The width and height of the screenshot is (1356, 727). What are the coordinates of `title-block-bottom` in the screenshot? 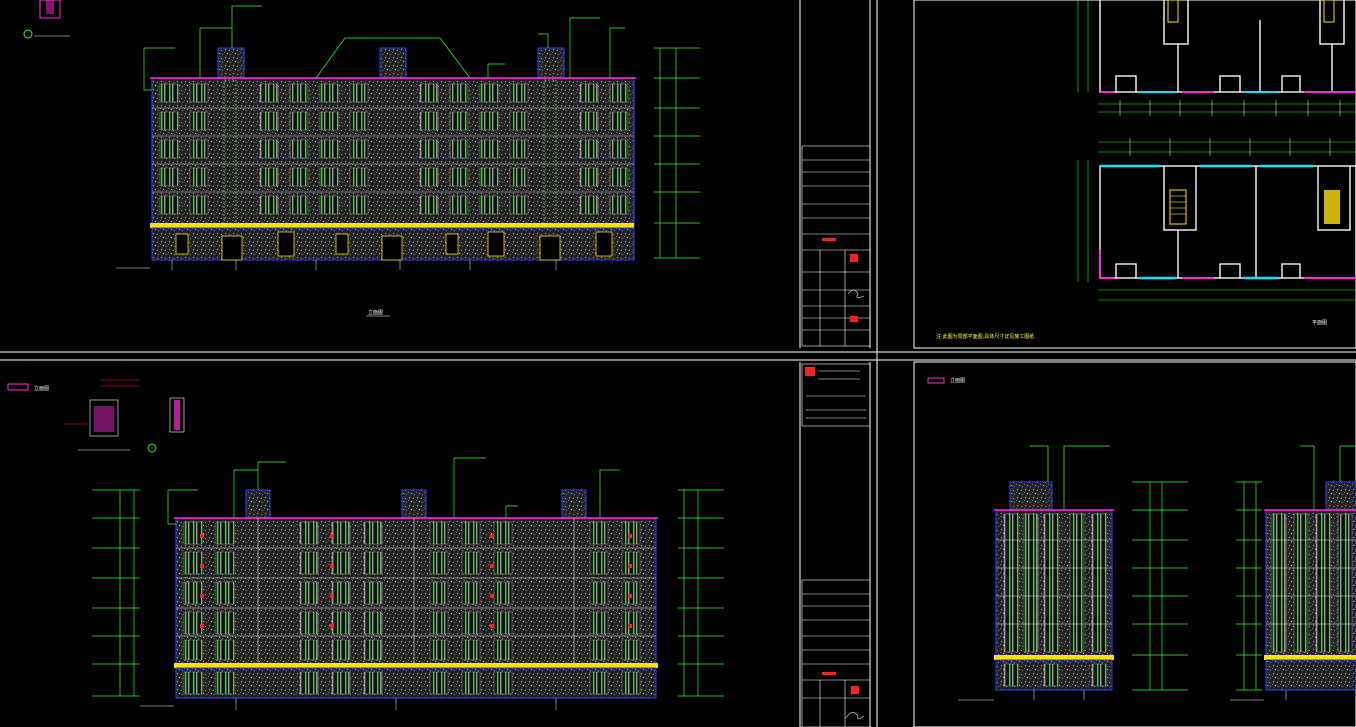 It's located at (836, 545).